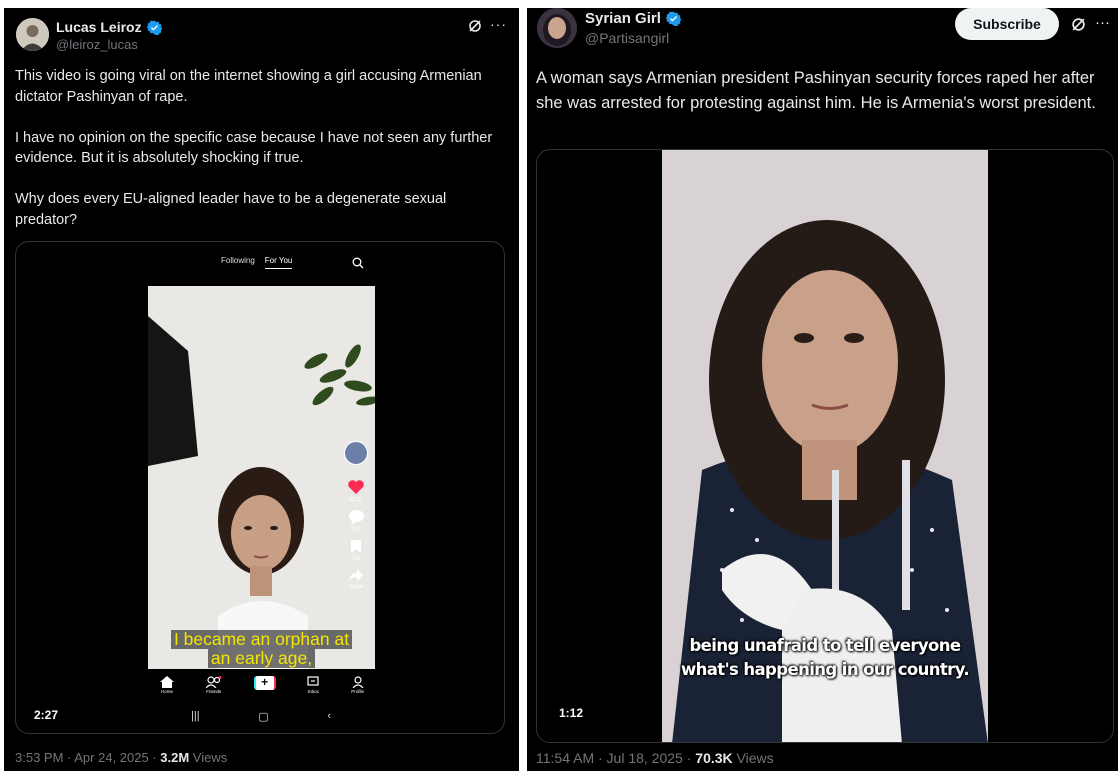  I want to click on android-nav: ||| ▢ ‹, so click(261, 716).